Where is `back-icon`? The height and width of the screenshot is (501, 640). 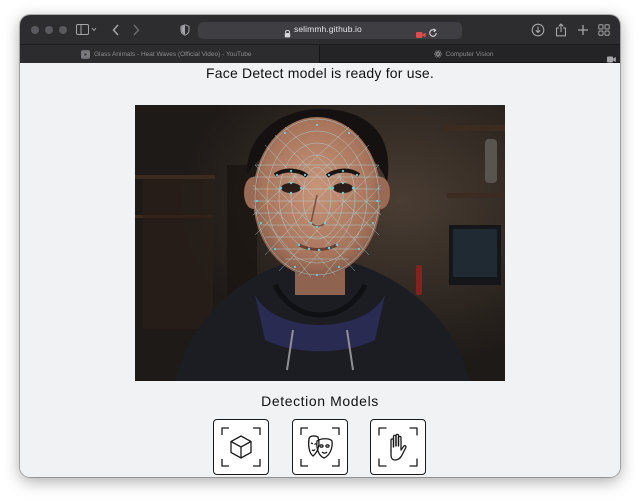 back-icon is located at coordinates (116, 30).